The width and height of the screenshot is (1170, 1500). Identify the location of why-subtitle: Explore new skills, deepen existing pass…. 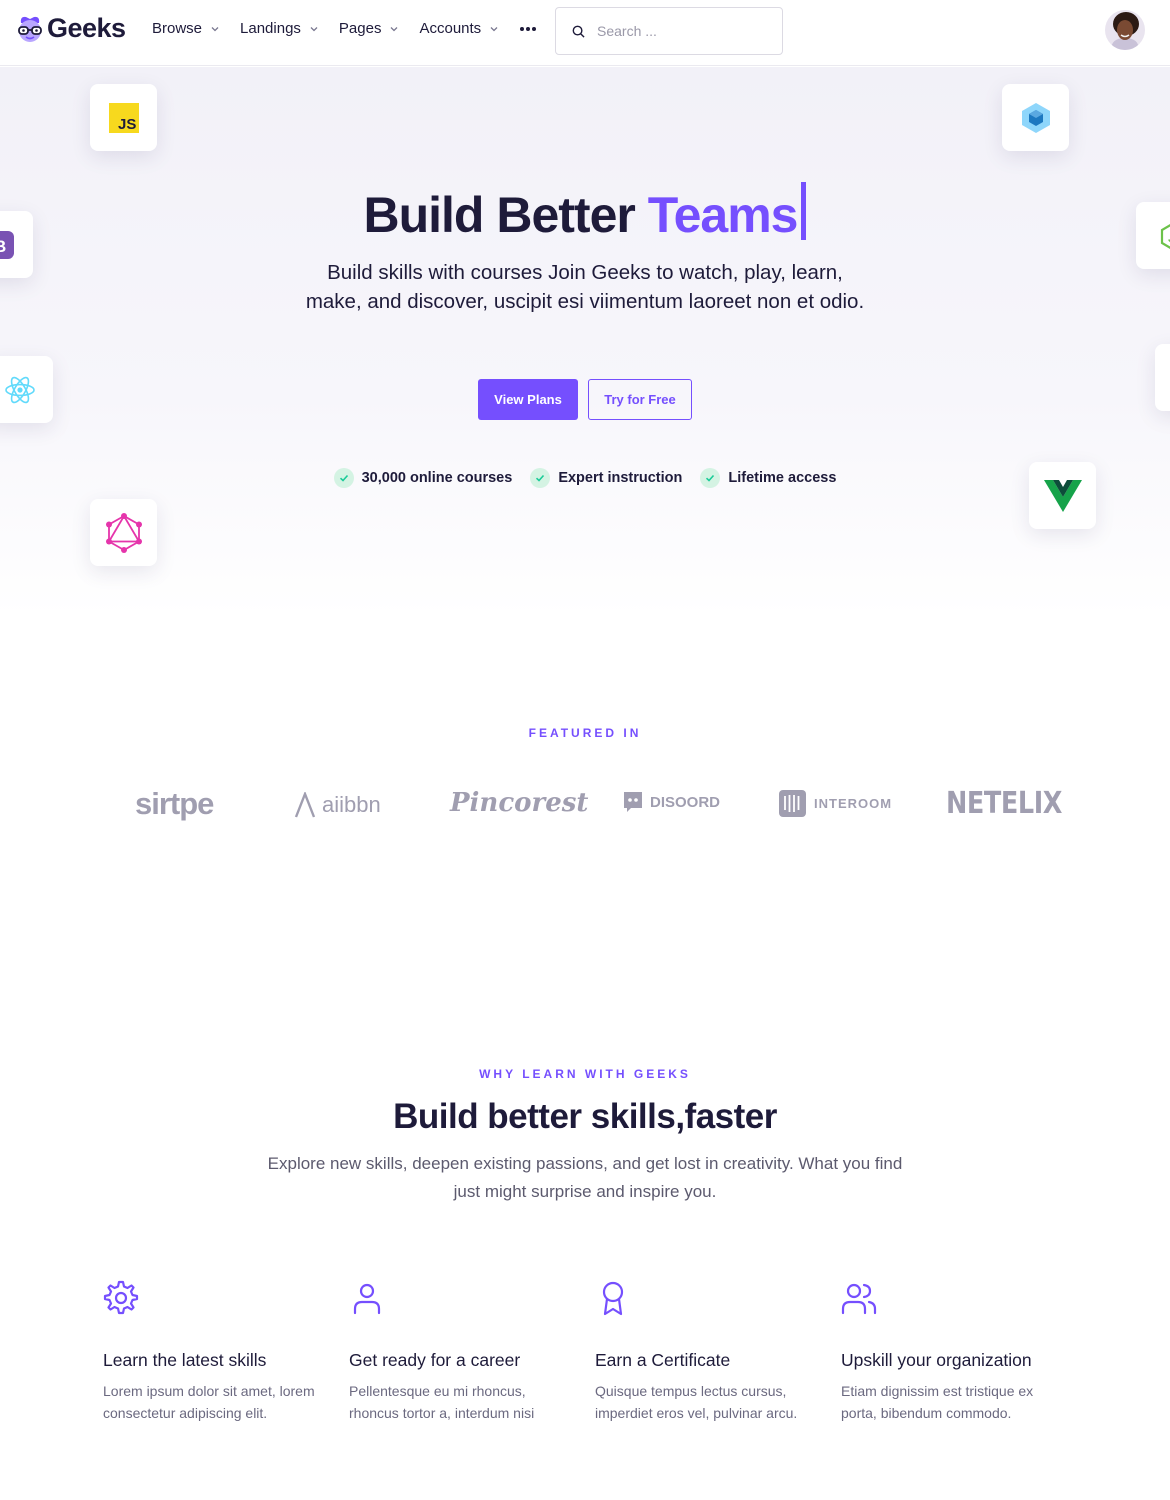
(585, 1177).